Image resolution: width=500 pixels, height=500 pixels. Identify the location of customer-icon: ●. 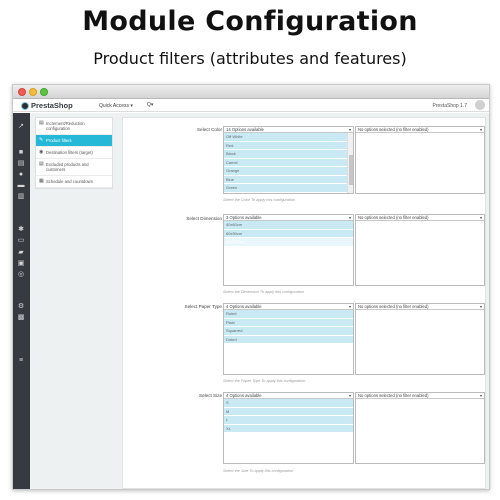
(21, 174).